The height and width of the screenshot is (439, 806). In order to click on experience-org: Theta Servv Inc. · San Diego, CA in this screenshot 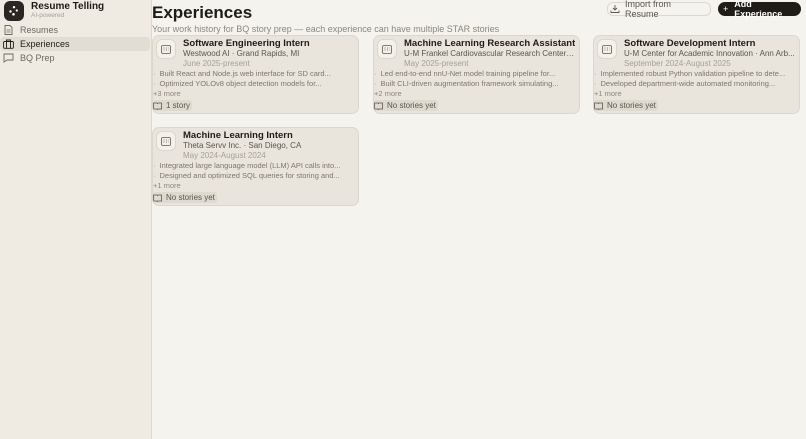, I will do `click(242, 145)`.